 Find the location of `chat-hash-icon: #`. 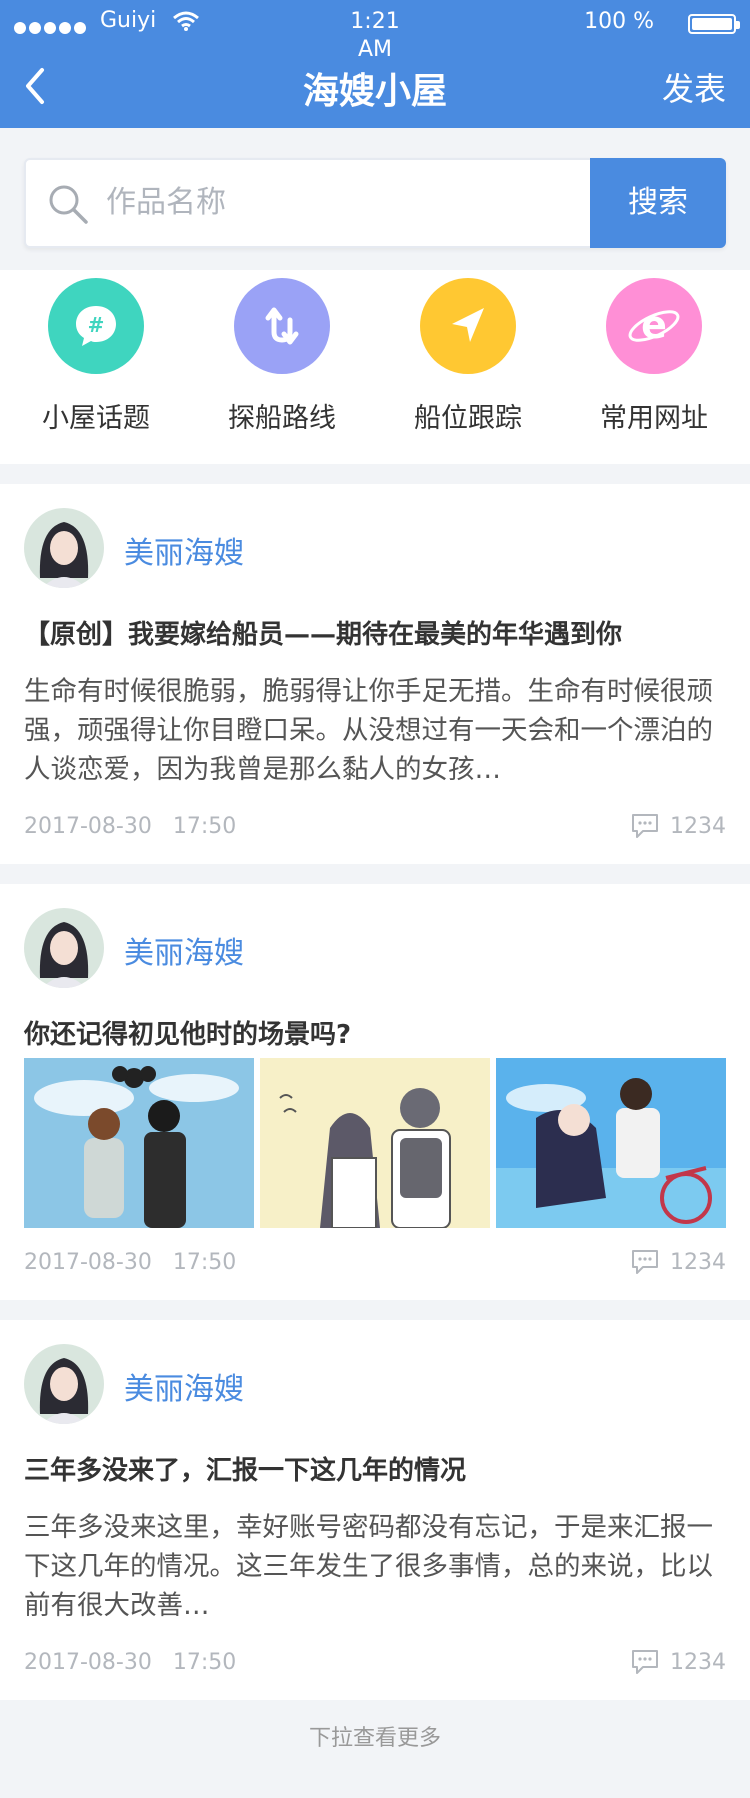

chat-hash-icon: # is located at coordinates (96, 326).